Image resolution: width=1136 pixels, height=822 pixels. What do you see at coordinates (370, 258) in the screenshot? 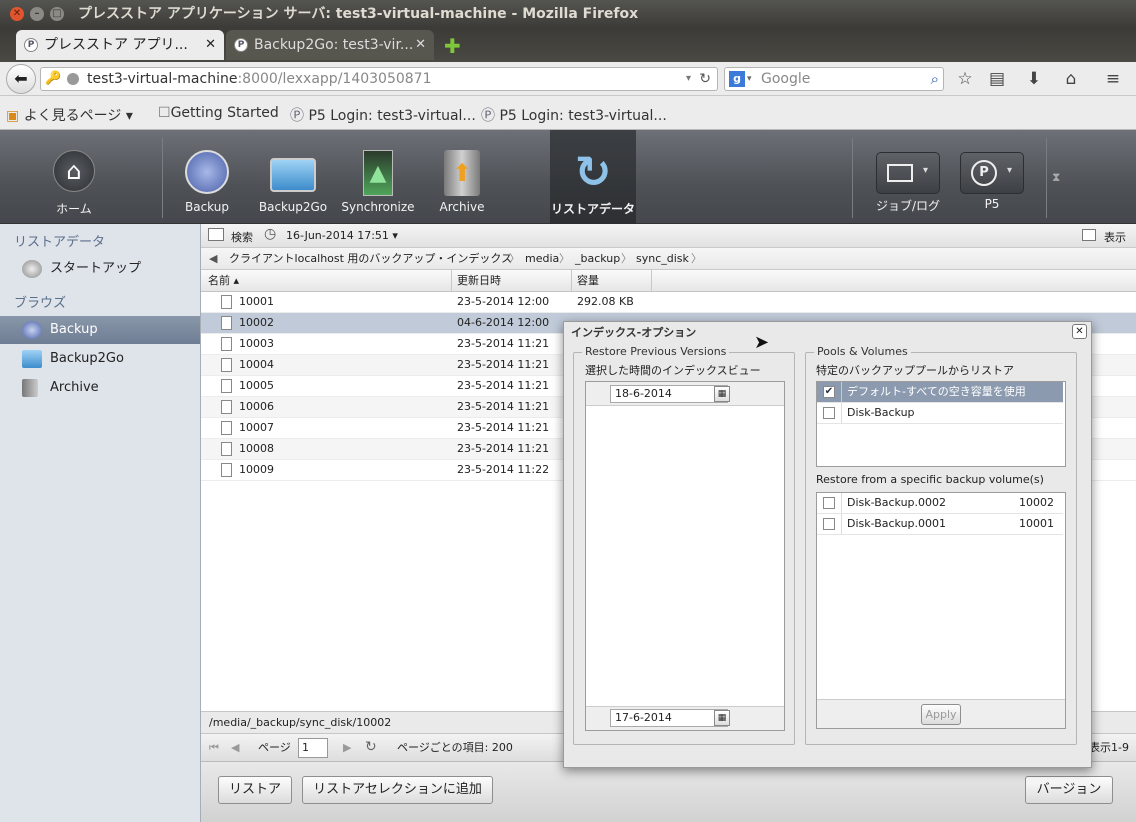
I see `breadcrumb-item: クライアントlocalhost 用のバックアップ・インデックス` at bounding box center [370, 258].